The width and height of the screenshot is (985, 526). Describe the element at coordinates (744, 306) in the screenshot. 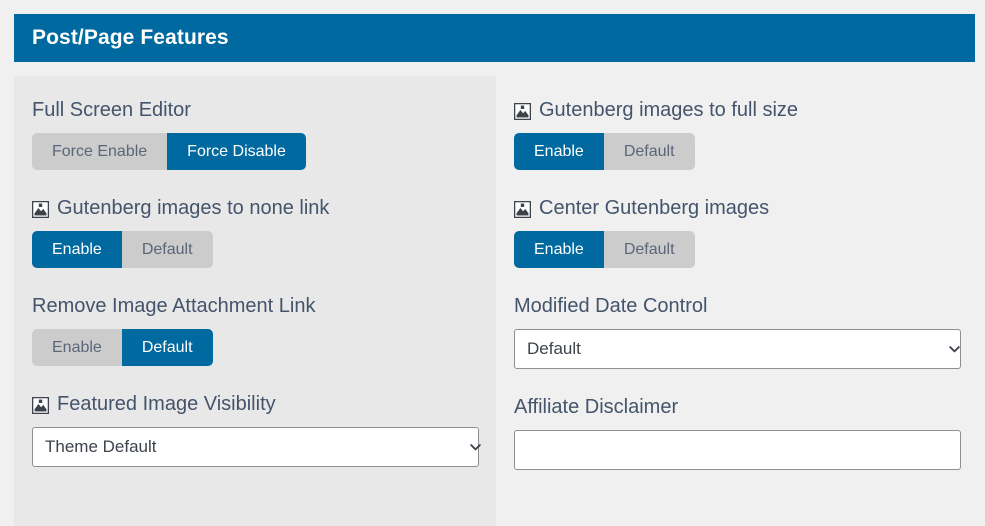

I see `field-label: Modified Date Control` at that location.